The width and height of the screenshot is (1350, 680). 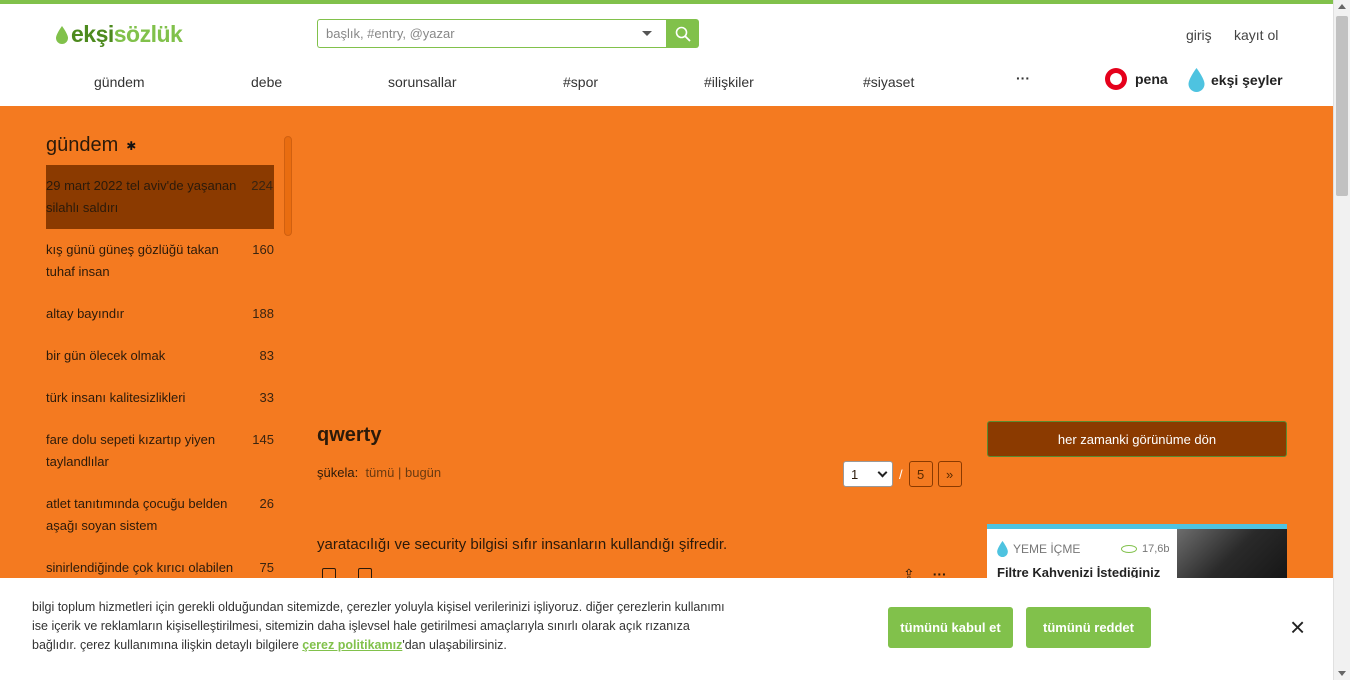 I want to click on topic-title-heading: qwerty, so click(x=349, y=435).